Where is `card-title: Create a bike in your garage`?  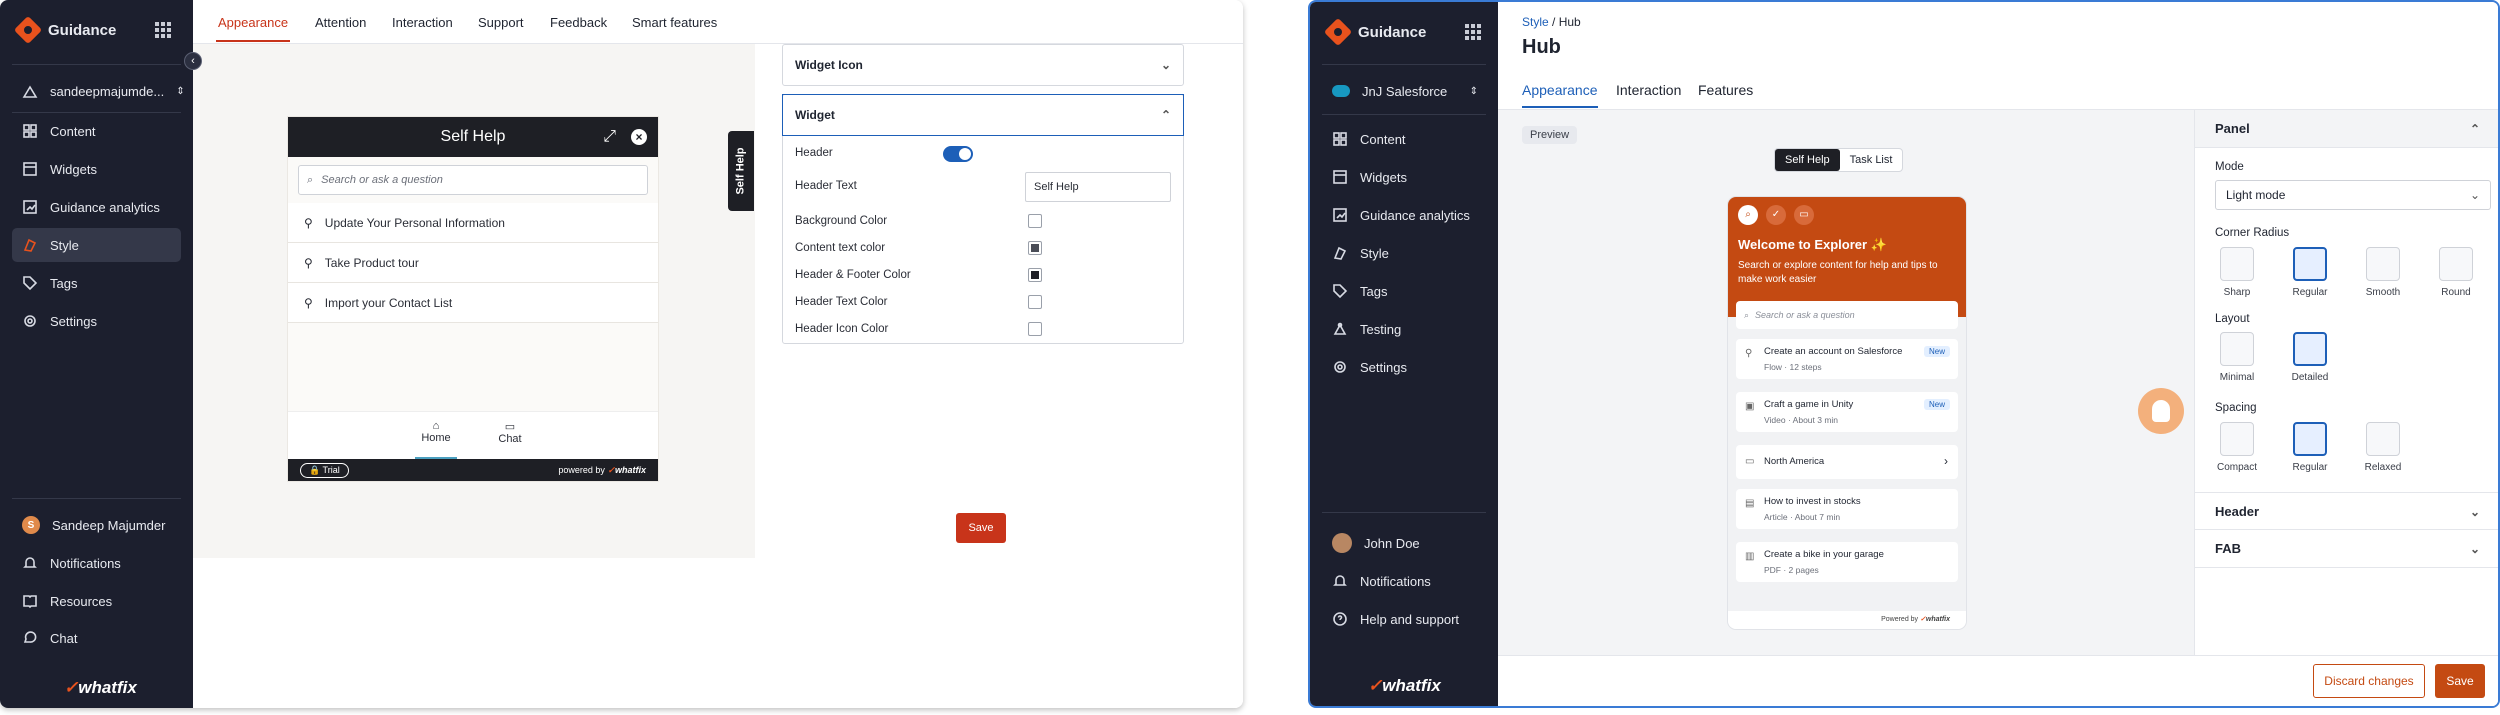
card-title: Create a bike in your garage is located at coordinates (1824, 554).